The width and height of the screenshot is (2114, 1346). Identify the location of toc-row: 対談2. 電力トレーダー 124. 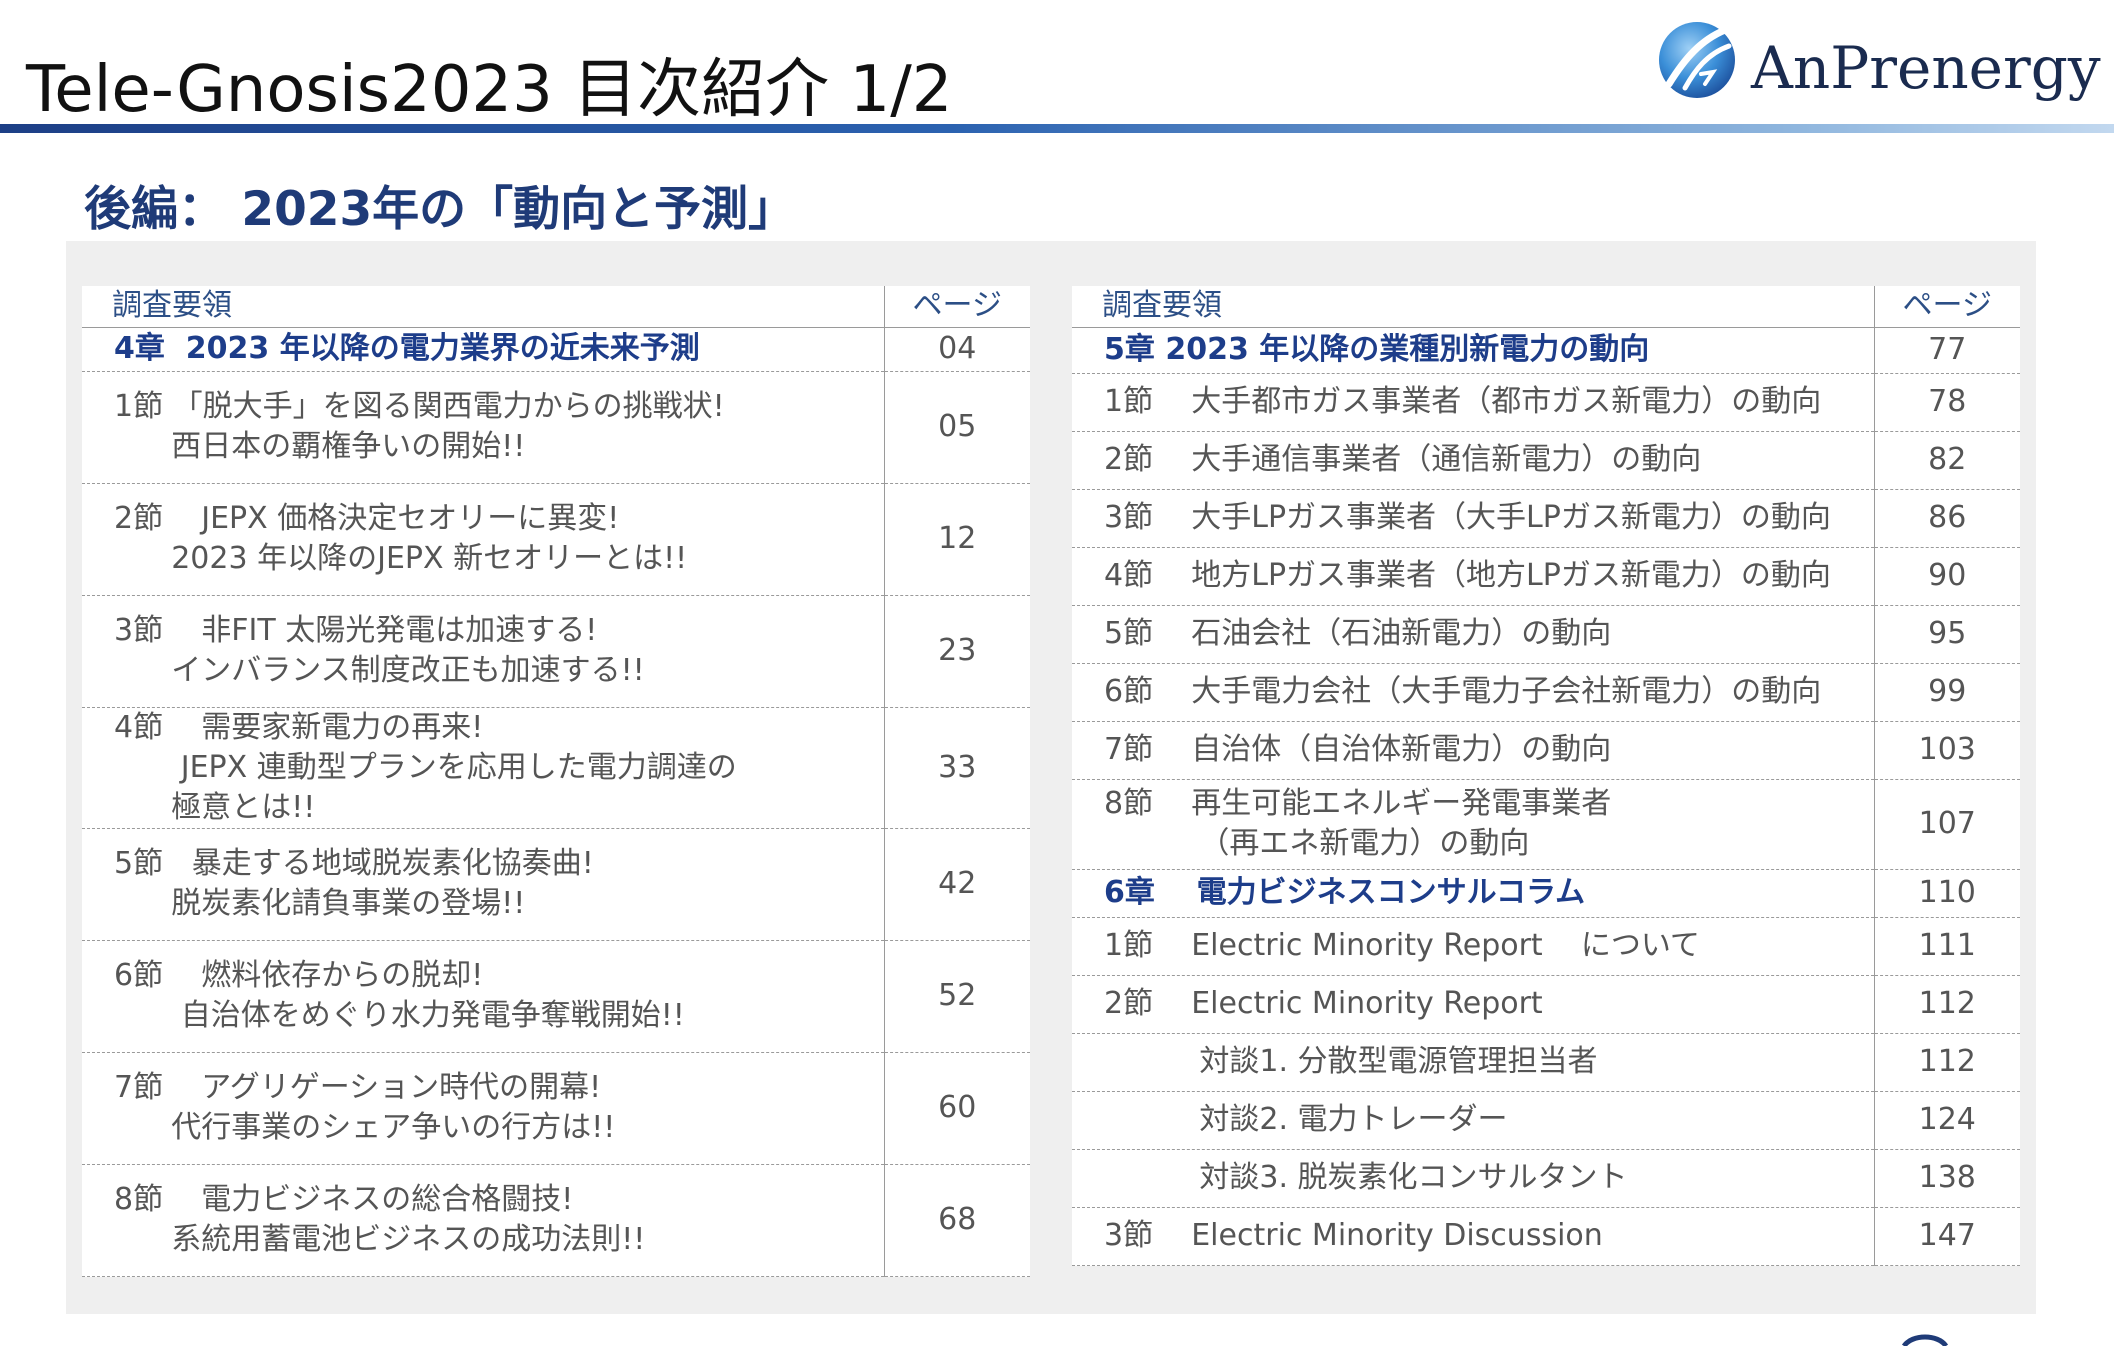
(1546, 1120).